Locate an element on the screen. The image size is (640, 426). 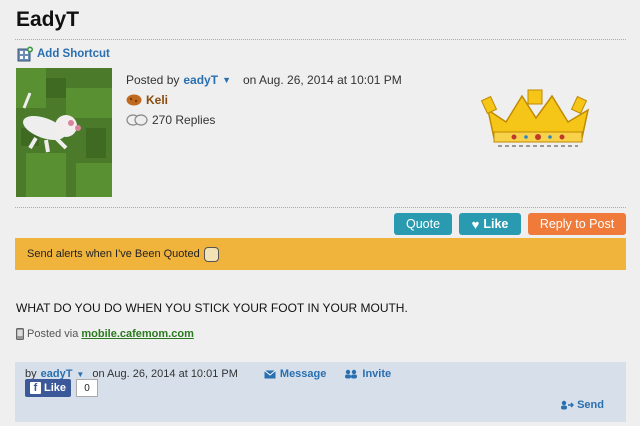
reply-count: 270 Replies is located at coordinates (183, 120).